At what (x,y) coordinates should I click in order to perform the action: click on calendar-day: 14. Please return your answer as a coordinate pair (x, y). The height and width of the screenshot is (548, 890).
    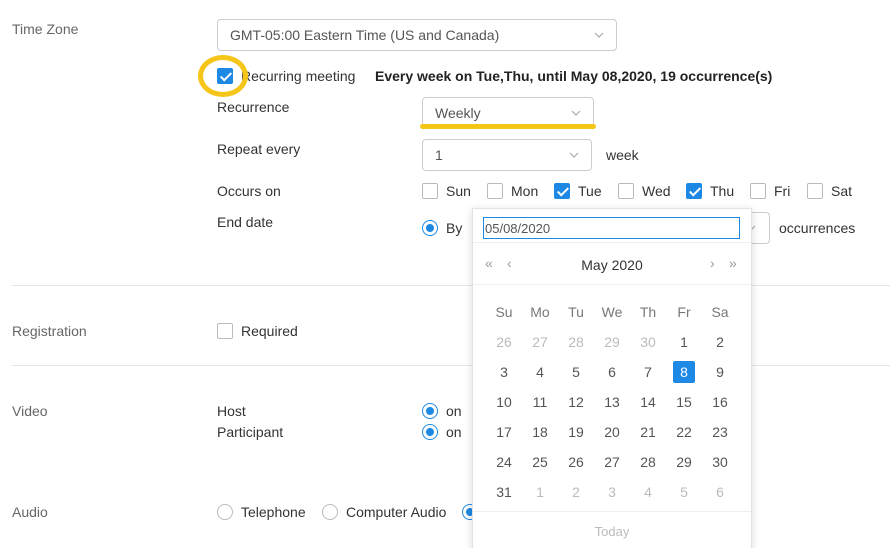
    Looking at the image, I should click on (648, 402).